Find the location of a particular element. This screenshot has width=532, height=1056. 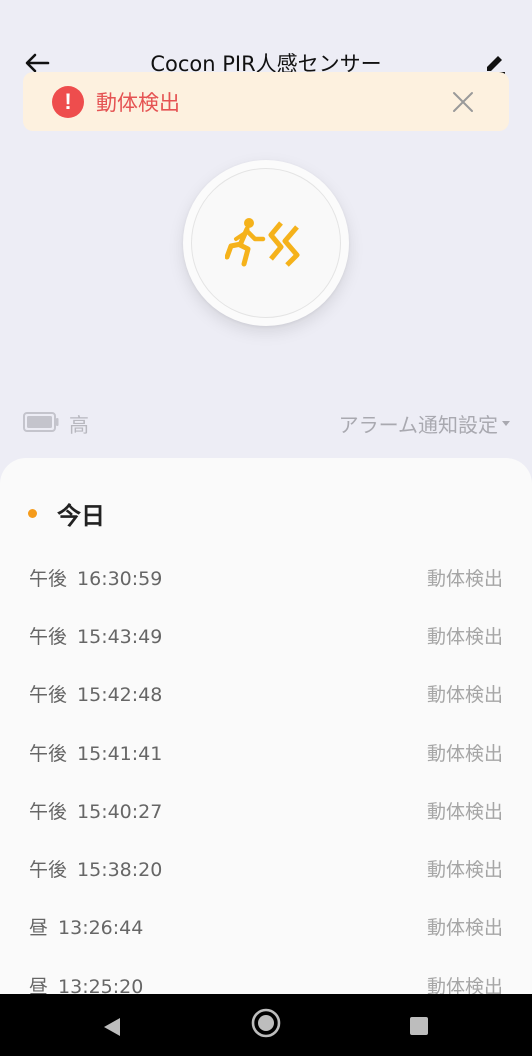

nav-home-icon is located at coordinates (266, 1023).